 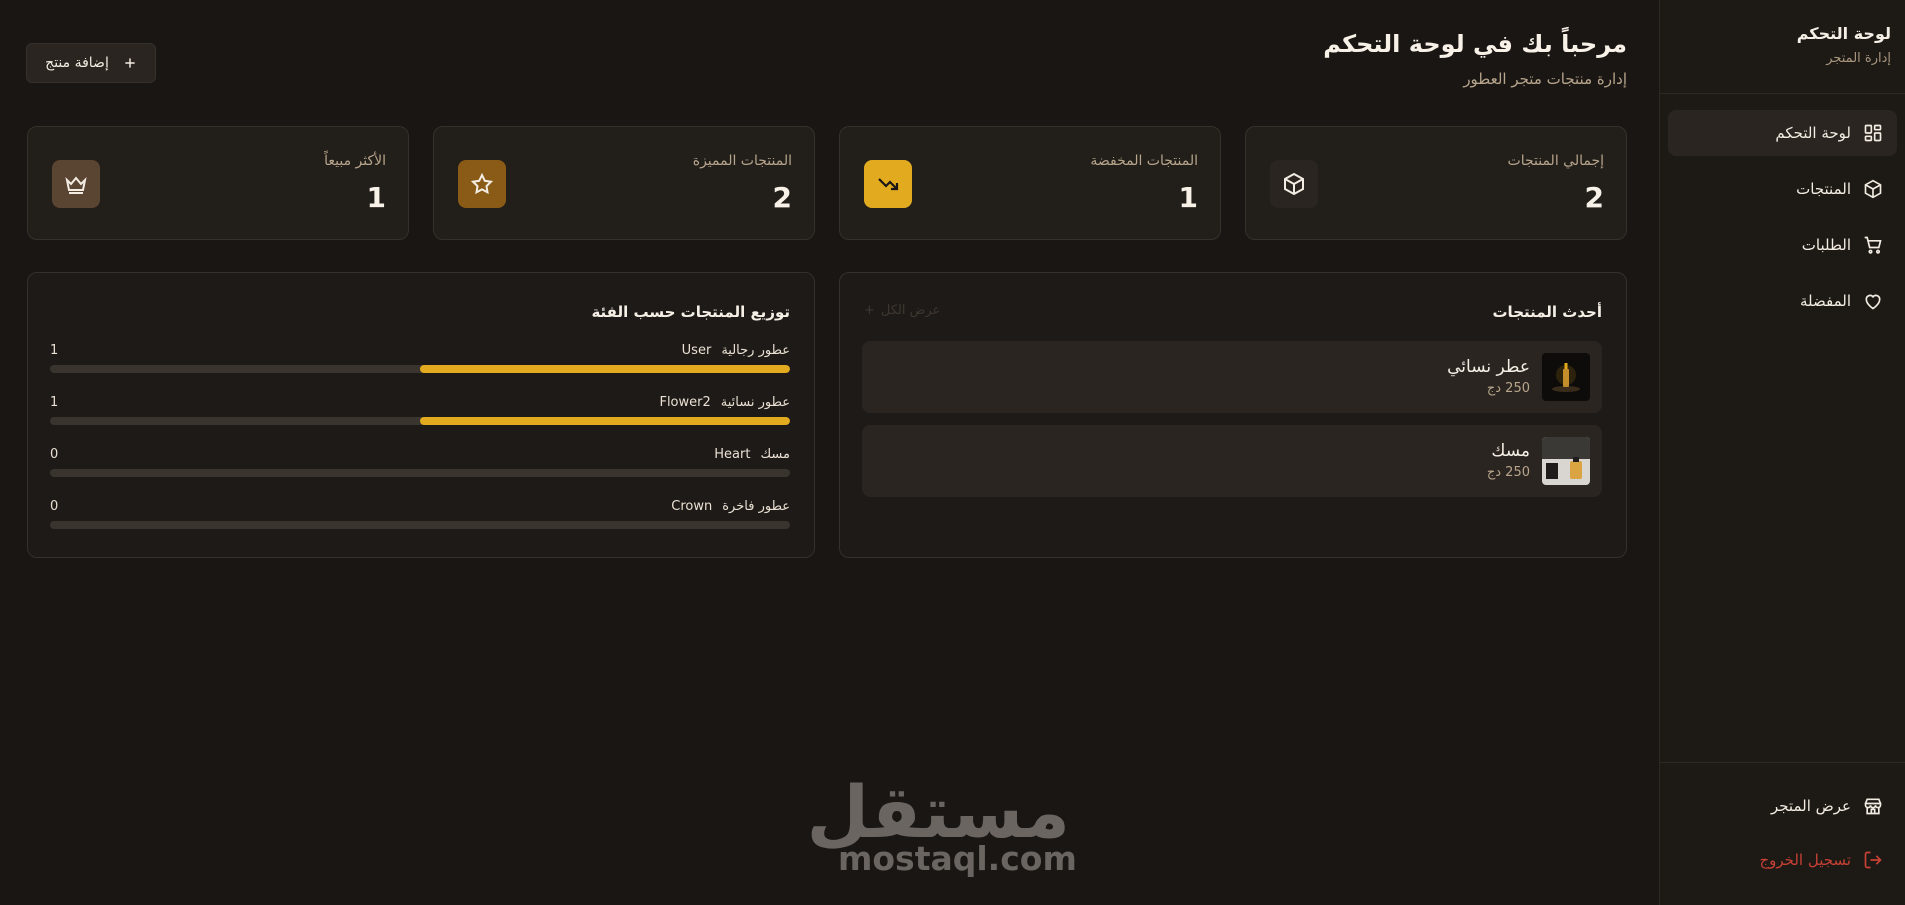 What do you see at coordinates (755, 350) in the screenshot?
I see `category-name: عطور رجالية` at bounding box center [755, 350].